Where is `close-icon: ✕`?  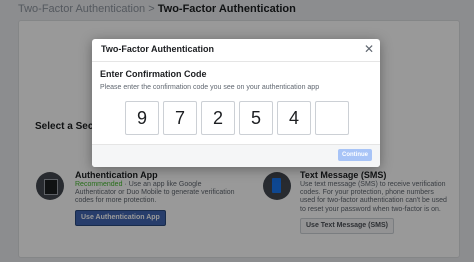
close-icon: ✕ is located at coordinates (369, 49).